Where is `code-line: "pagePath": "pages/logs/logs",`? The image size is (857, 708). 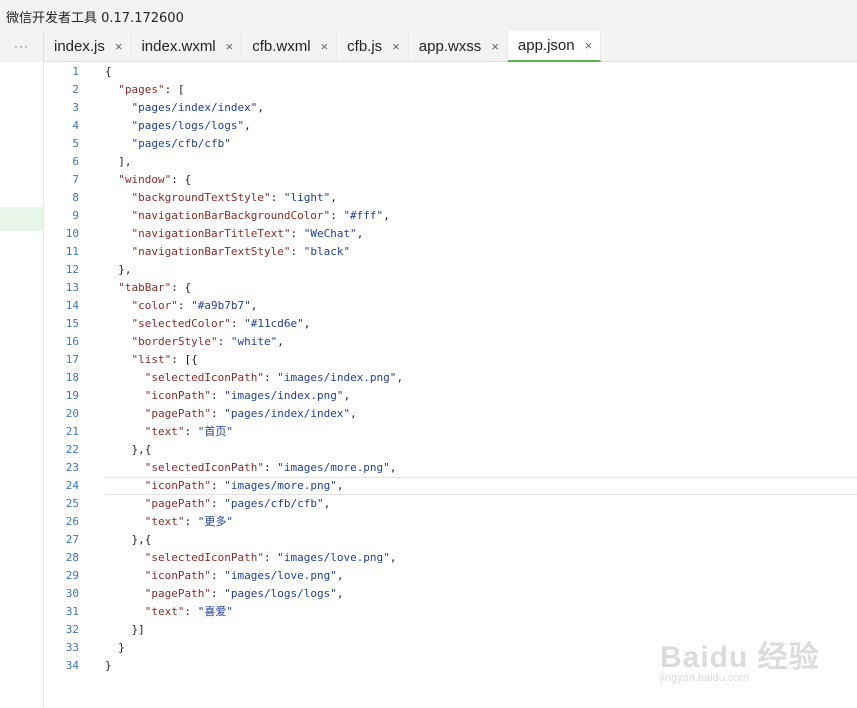 code-line: "pagePath": "pages/logs/logs", is located at coordinates (224, 594).